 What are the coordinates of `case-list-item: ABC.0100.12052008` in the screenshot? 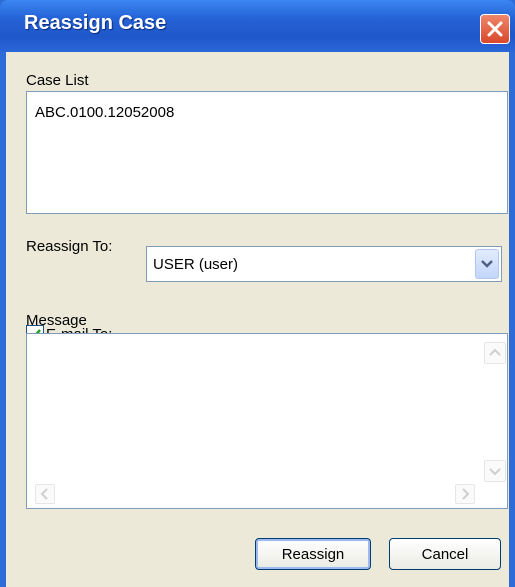 It's located at (104, 112).